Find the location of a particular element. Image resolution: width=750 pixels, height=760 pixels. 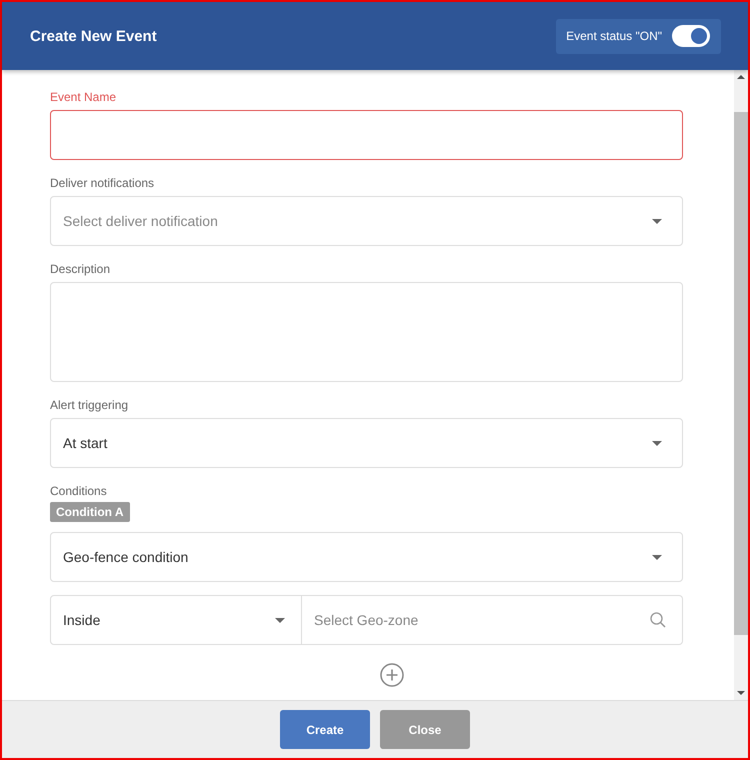

status-toggle is located at coordinates (691, 36).